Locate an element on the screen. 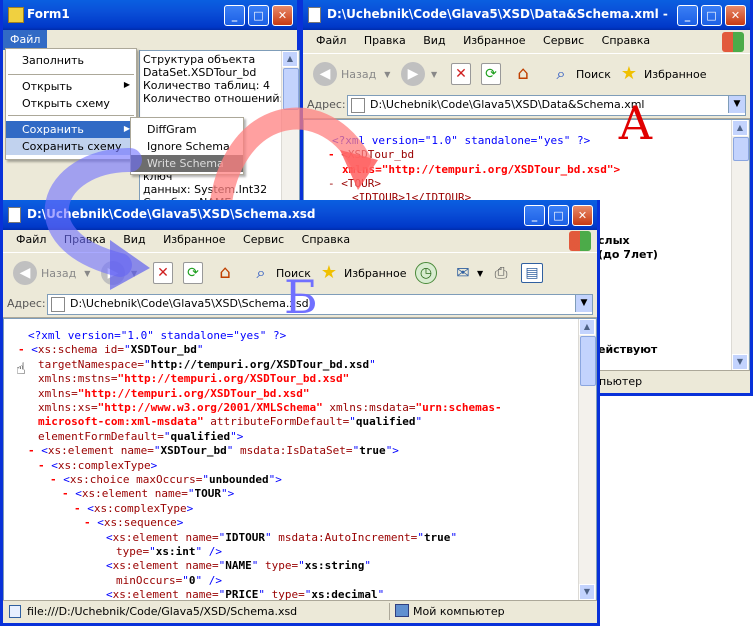 The image size is (753, 626). xsd-line: - <xs:sequence> is located at coordinates (134, 523).